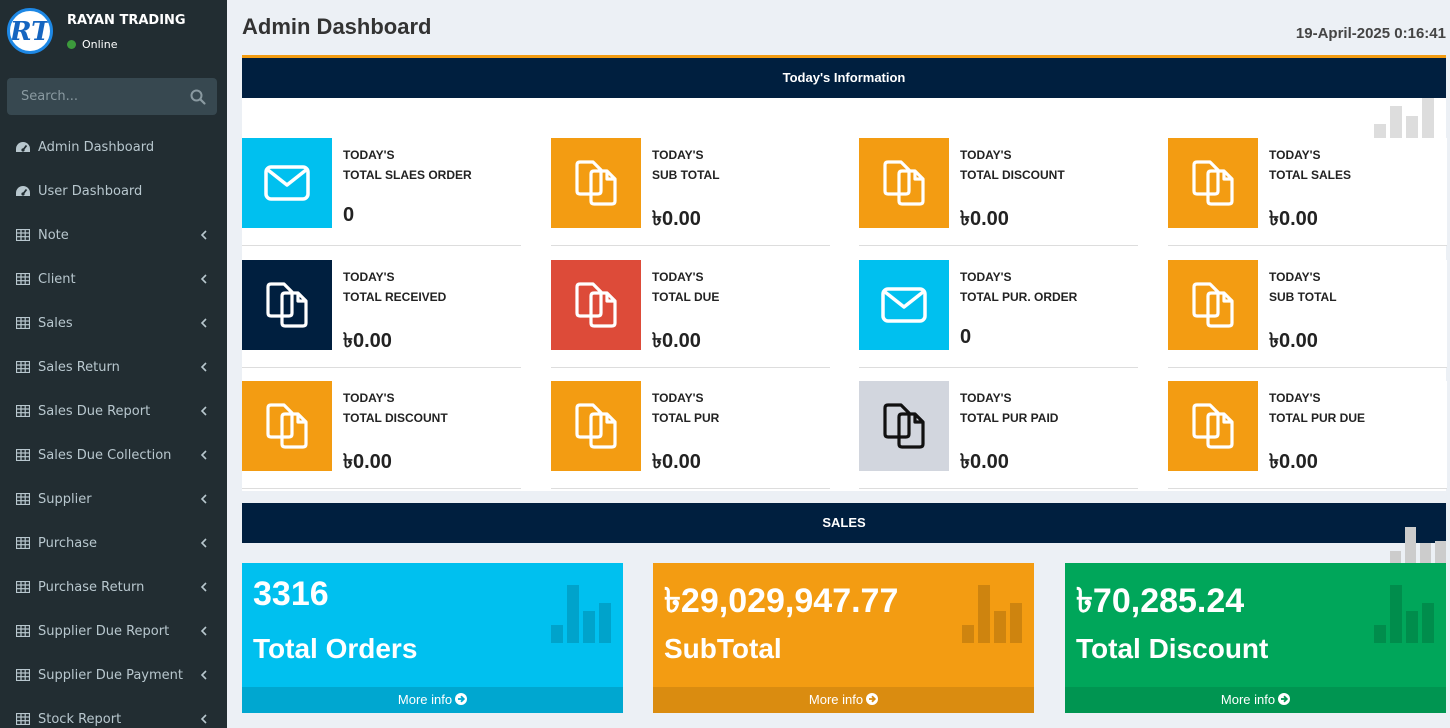 The height and width of the screenshot is (728, 1450). I want to click on sidebar-item-label: Purchase, so click(68, 543).